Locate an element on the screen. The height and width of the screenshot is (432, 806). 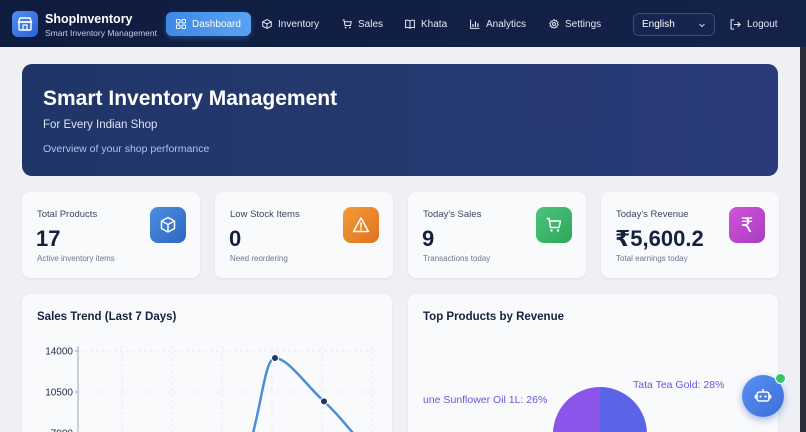
stat-label: Today's Sales is located at coordinates (452, 214).